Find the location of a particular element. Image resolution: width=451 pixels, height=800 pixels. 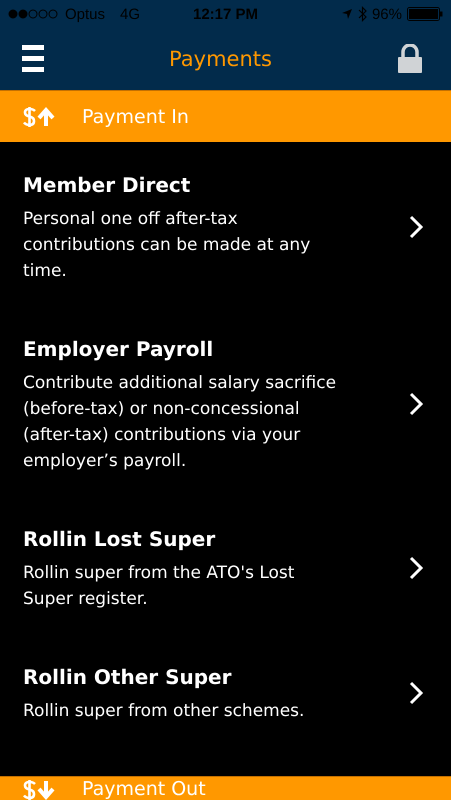

option-title: Member Direct is located at coordinates (107, 185).